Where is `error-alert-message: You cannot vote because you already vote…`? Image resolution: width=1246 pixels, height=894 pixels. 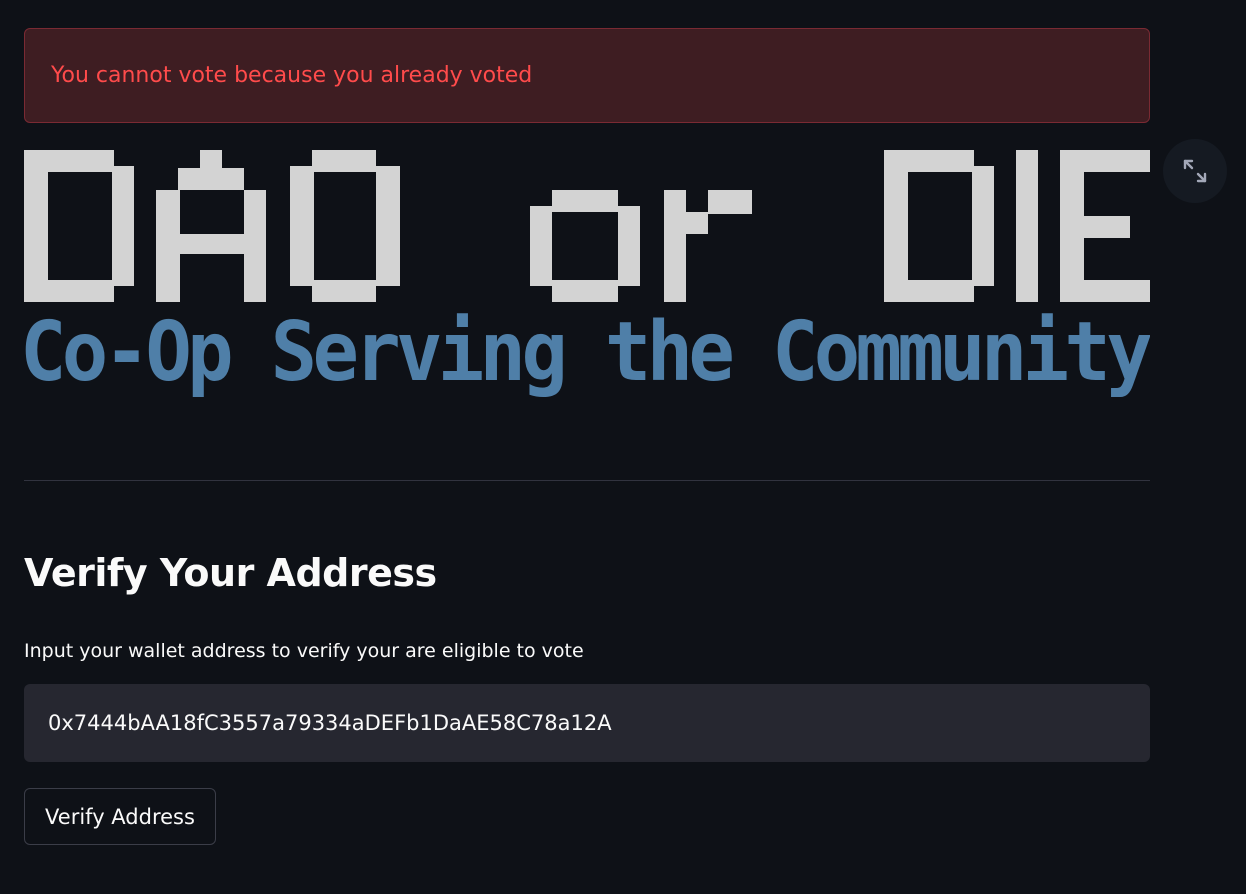 error-alert-message: You cannot vote because you already vote… is located at coordinates (292, 75).